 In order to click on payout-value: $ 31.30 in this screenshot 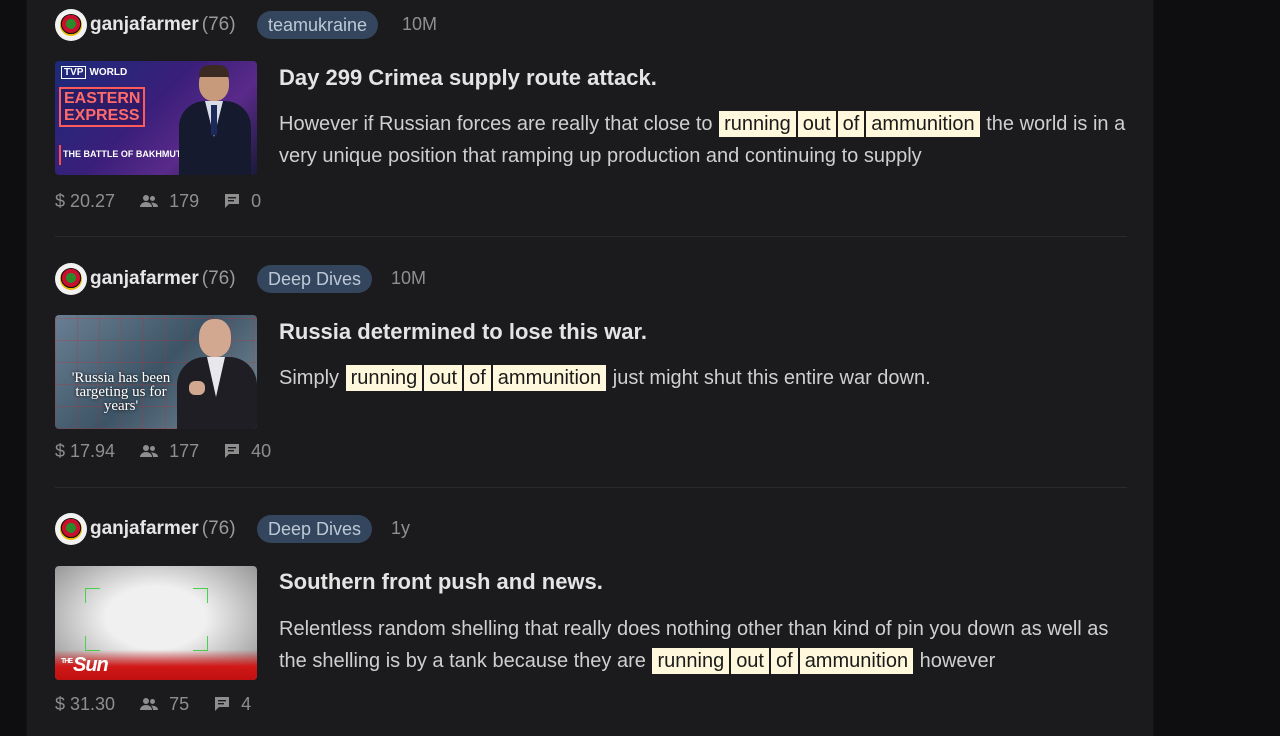, I will do `click(85, 704)`.